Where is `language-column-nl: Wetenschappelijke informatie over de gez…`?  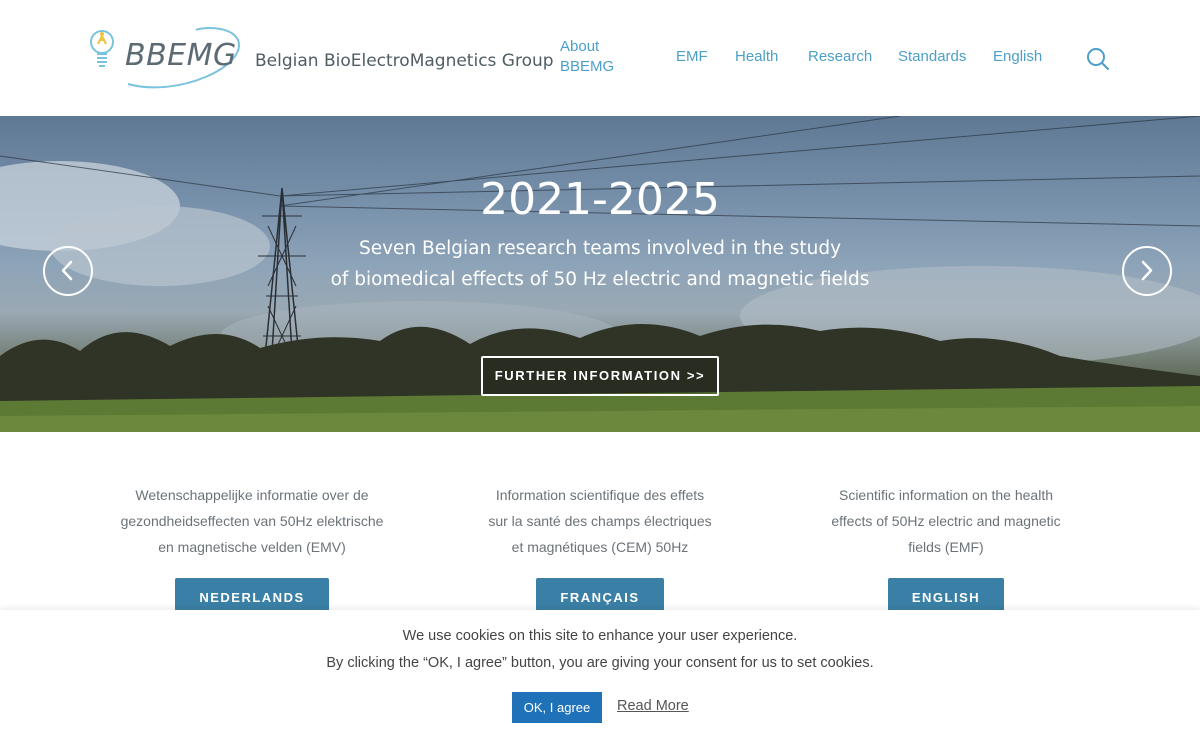
language-column-nl: Wetenschappelijke informatie over de gez… is located at coordinates (252, 550).